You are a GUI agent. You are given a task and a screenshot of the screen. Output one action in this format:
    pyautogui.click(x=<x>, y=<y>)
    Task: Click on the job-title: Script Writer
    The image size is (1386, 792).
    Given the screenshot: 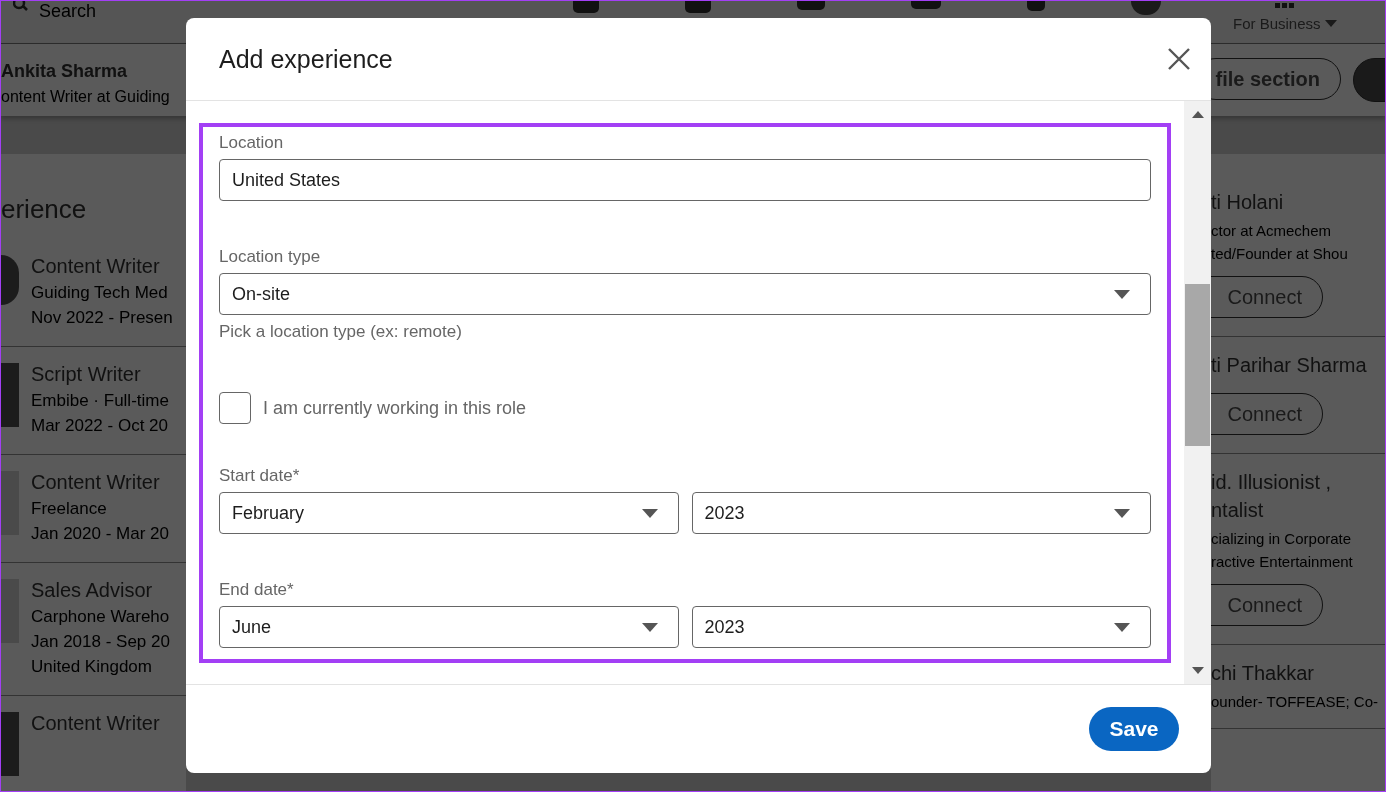 What is the action you would take?
    pyautogui.click(x=86, y=374)
    